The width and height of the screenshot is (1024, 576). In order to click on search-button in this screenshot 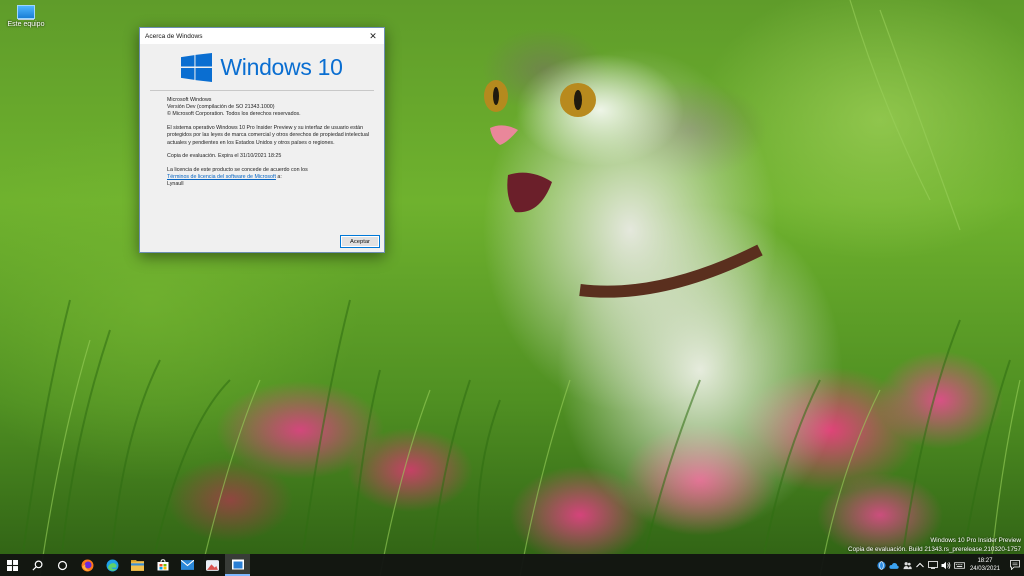, I will do `click(37, 565)`.